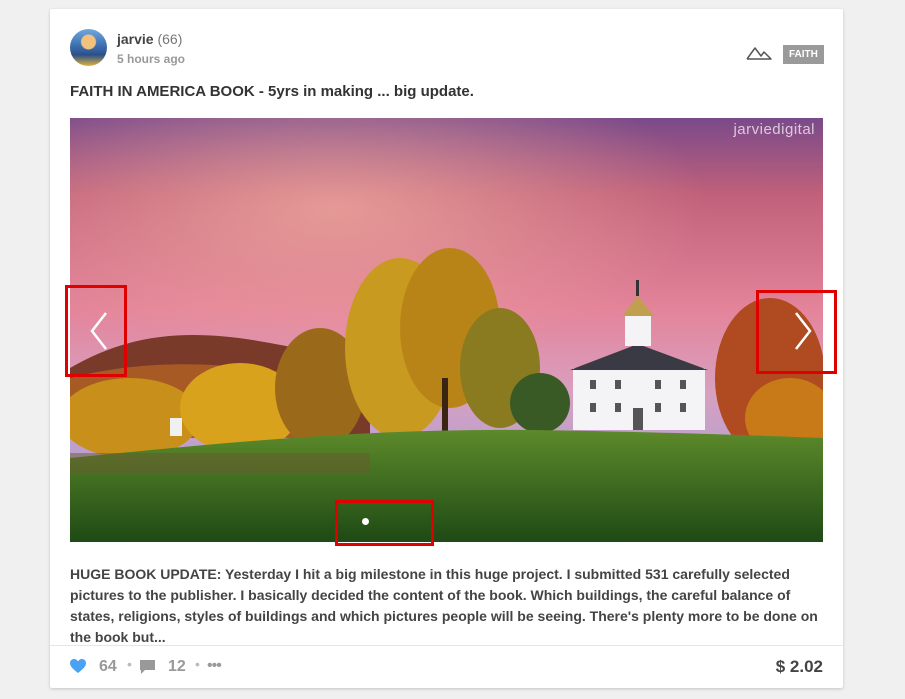 The height and width of the screenshot is (699, 905). What do you see at coordinates (108, 667) in the screenshot?
I see `vote-count: 64` at bounding box center [108, 667].